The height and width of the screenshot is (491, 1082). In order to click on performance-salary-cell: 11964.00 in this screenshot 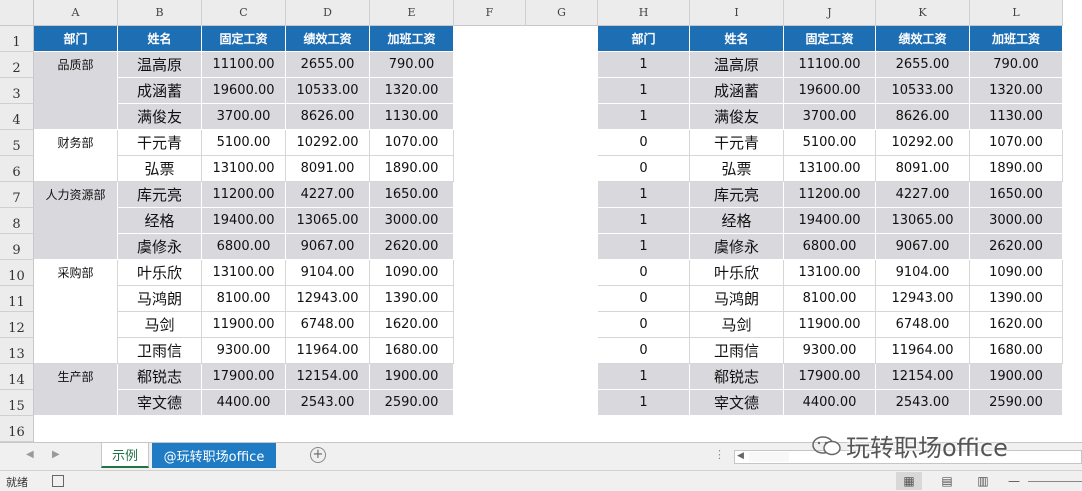, I will do `click(923, 351)`.